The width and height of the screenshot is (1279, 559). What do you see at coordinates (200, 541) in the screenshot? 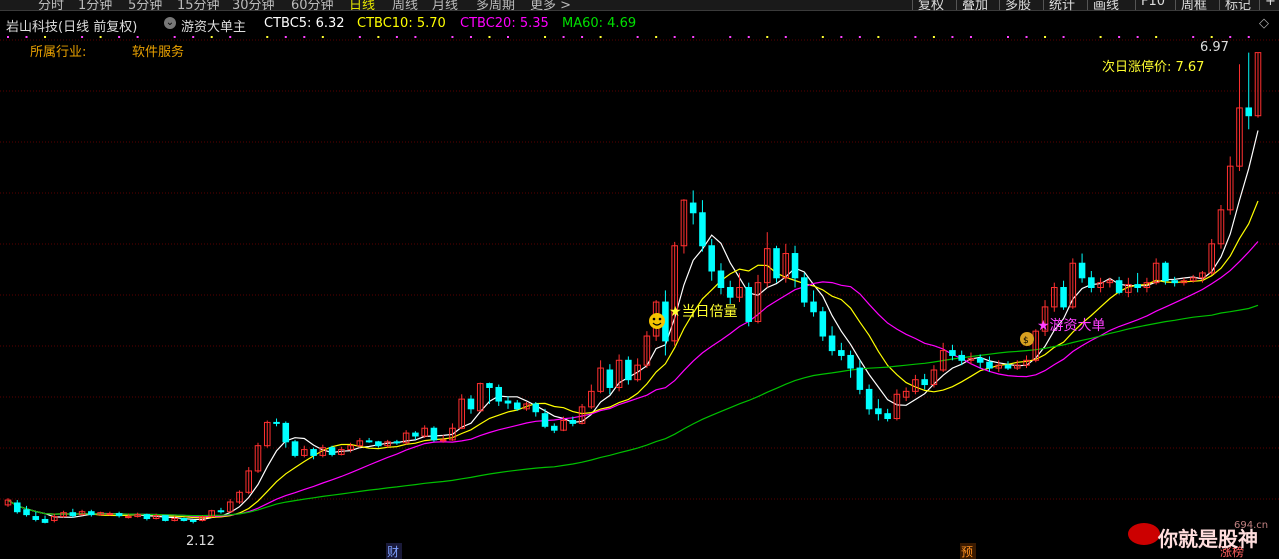
I see `price-low-label: 2.12` at bounding box center [200, 541].